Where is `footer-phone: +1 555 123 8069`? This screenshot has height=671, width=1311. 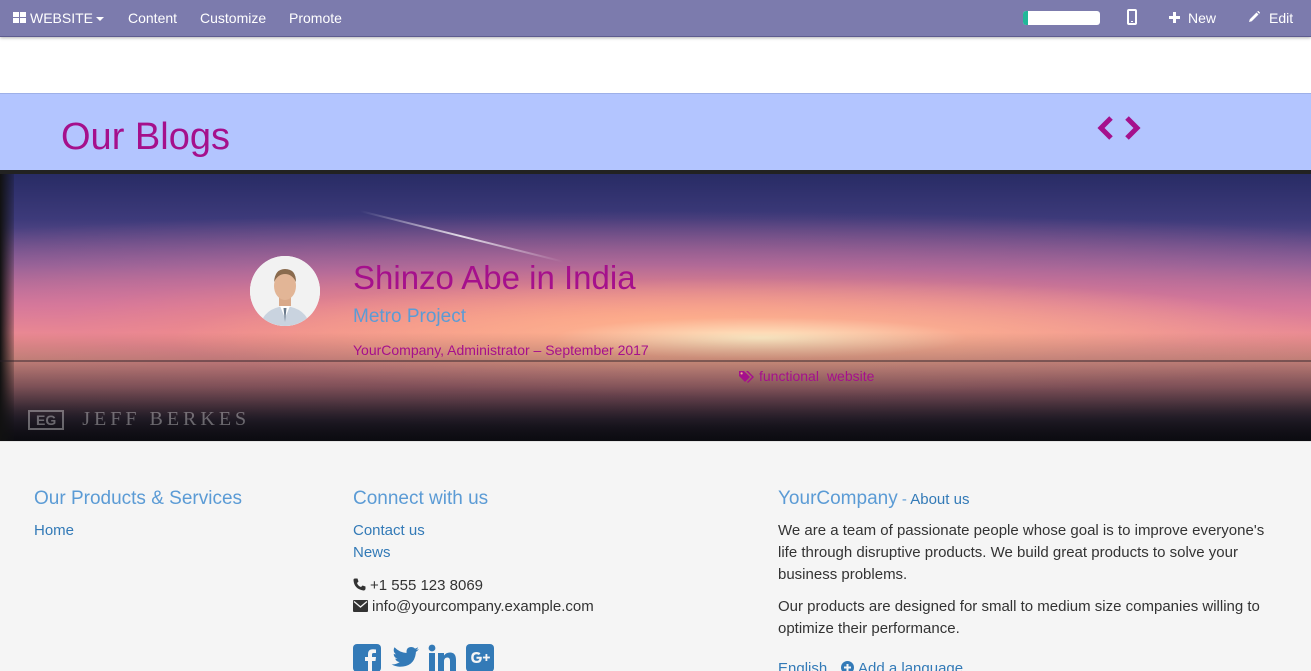
footer-phone: +1 555 123 8069 is located at coordinates (418, 585).